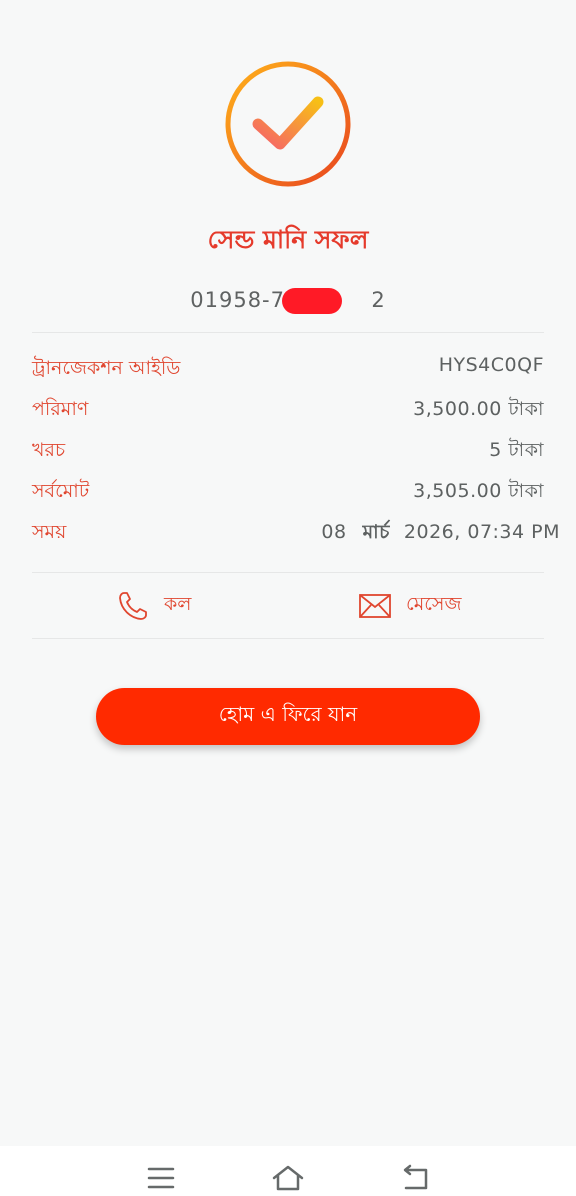 Image resolution: width=576 pixels, height=1196 pixels. Describe the element at coordinates (434, 604) in the screenshot. I see `message-label: মেসেজ` at that location.